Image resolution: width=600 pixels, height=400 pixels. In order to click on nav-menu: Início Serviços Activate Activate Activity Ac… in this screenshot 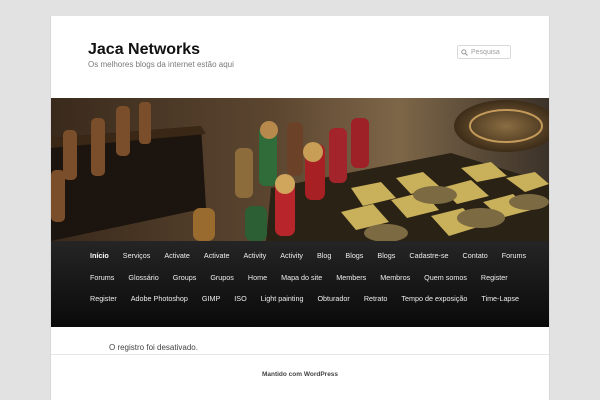, I will do `click(300, 275)`.